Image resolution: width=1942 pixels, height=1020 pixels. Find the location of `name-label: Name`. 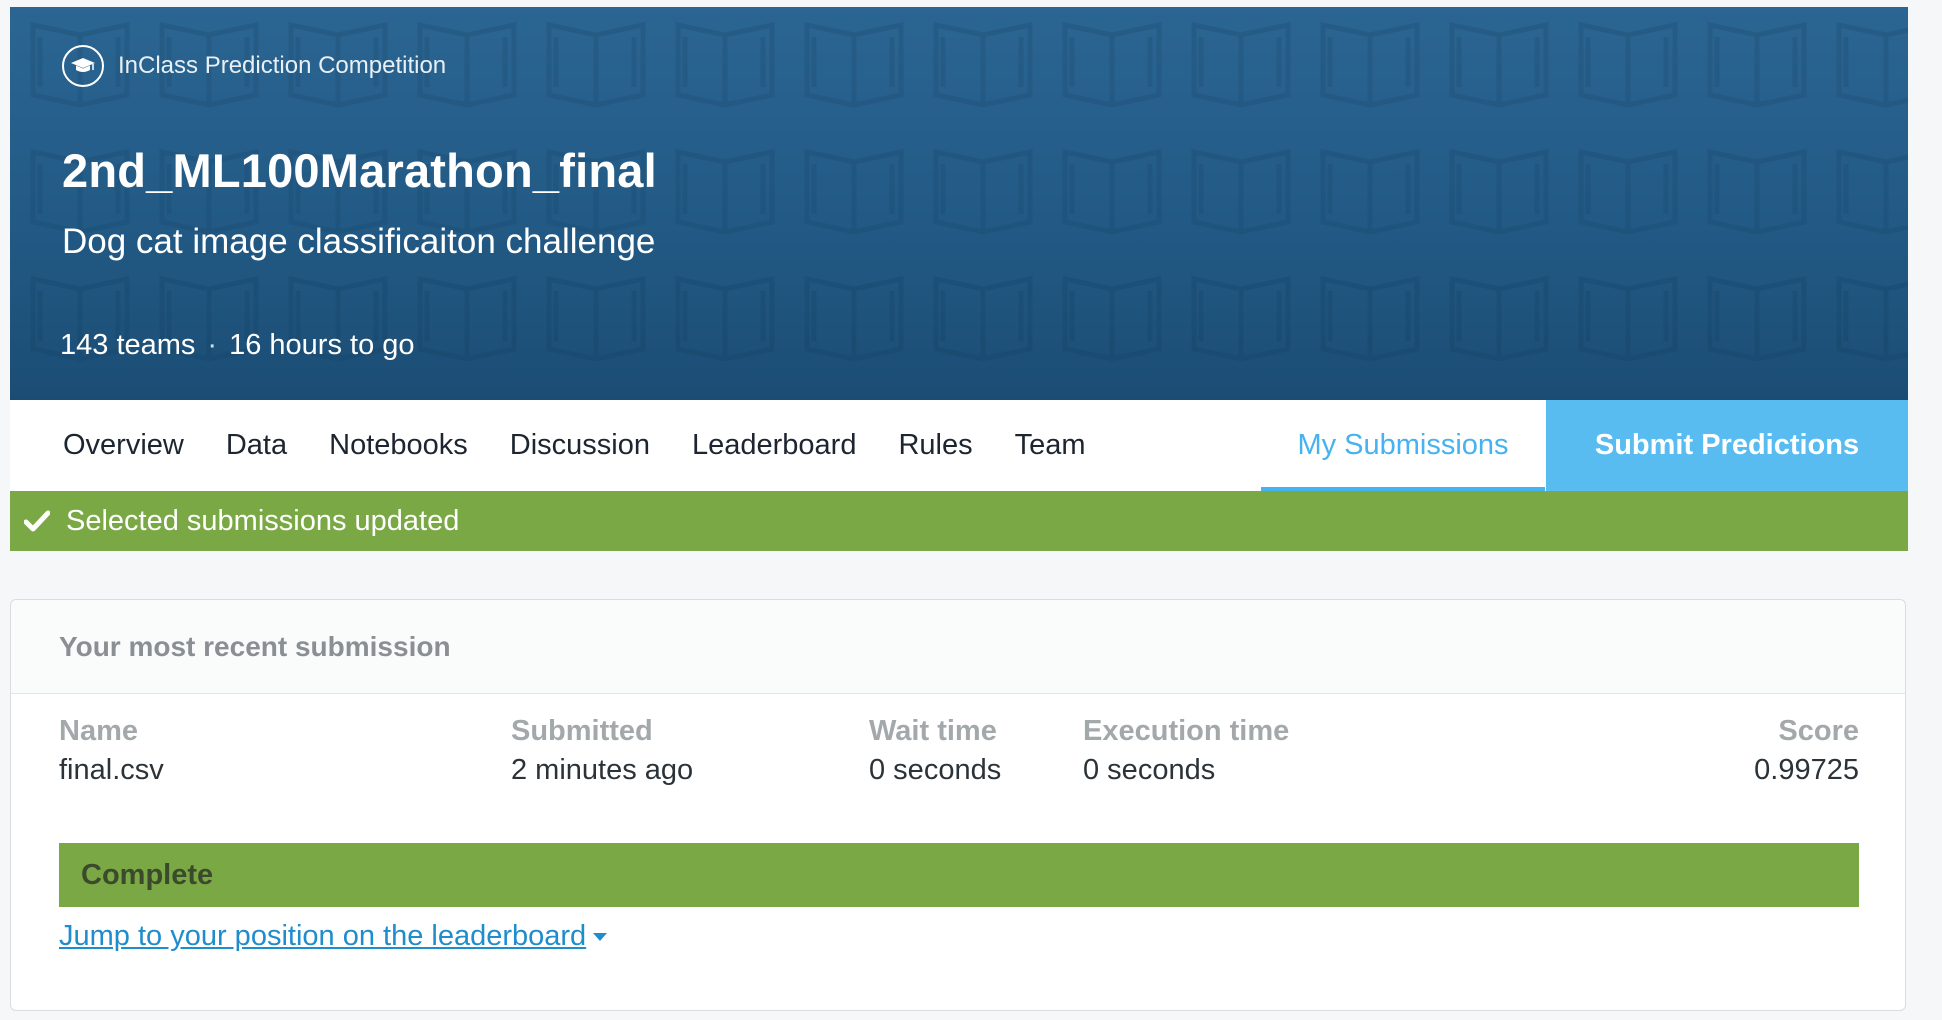

name-label: Name is located at coordinates (98, 731).